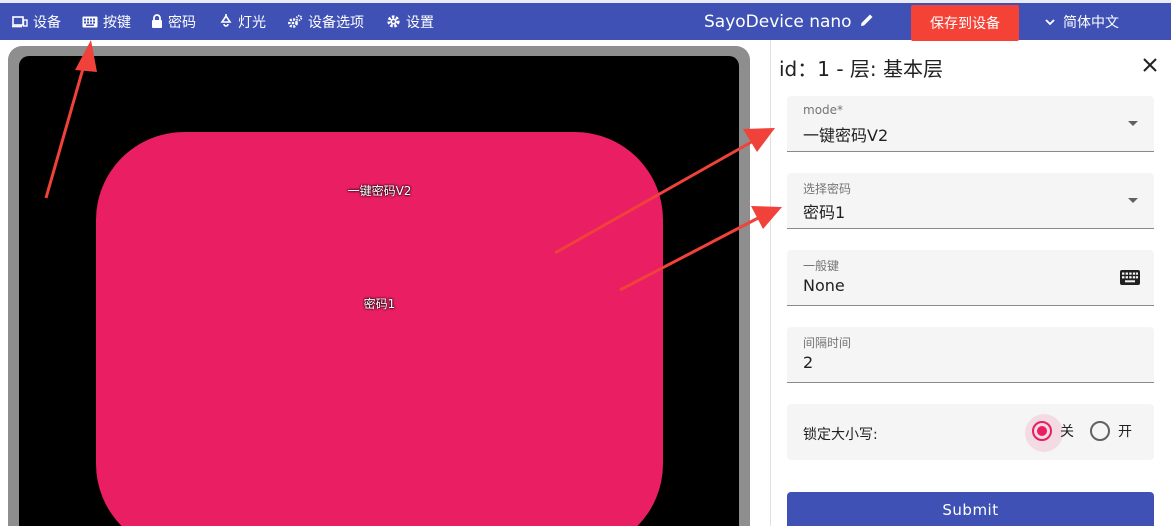 Image resolution: width=1171 pixels, height=526 pixels. Describe the element at coordinates (970, 355) in the screenshot. I see `interval-field: 间隔时间 2` at that location.